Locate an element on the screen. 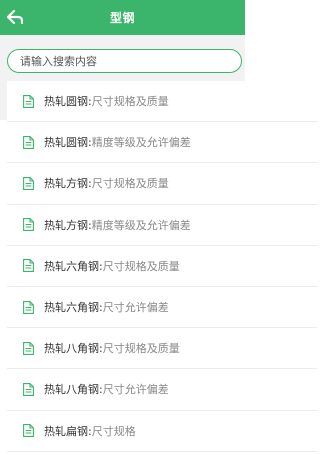 This screenshot has width=320, height=455. list-item: 热轧圆钢:尺寸规格及质量 is located at coordinates (162, 102).